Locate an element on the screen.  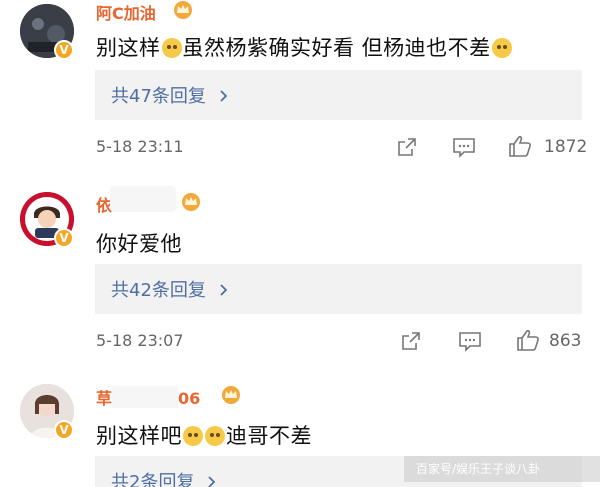
replies-label: 共2条回复 is located at coordinates (153, 479).